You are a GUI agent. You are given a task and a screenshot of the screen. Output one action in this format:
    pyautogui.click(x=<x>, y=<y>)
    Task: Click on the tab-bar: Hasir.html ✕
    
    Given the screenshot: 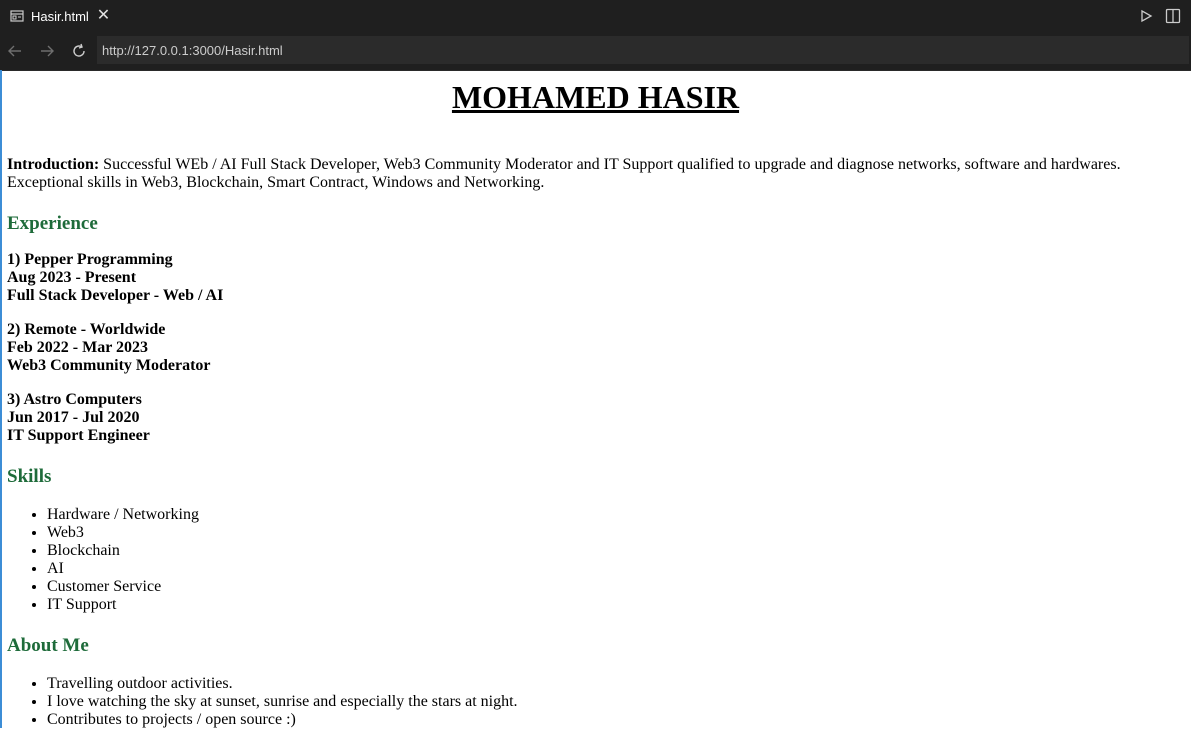 What is the action you would take?
    pyautogui.click(x=595, y=16)
    